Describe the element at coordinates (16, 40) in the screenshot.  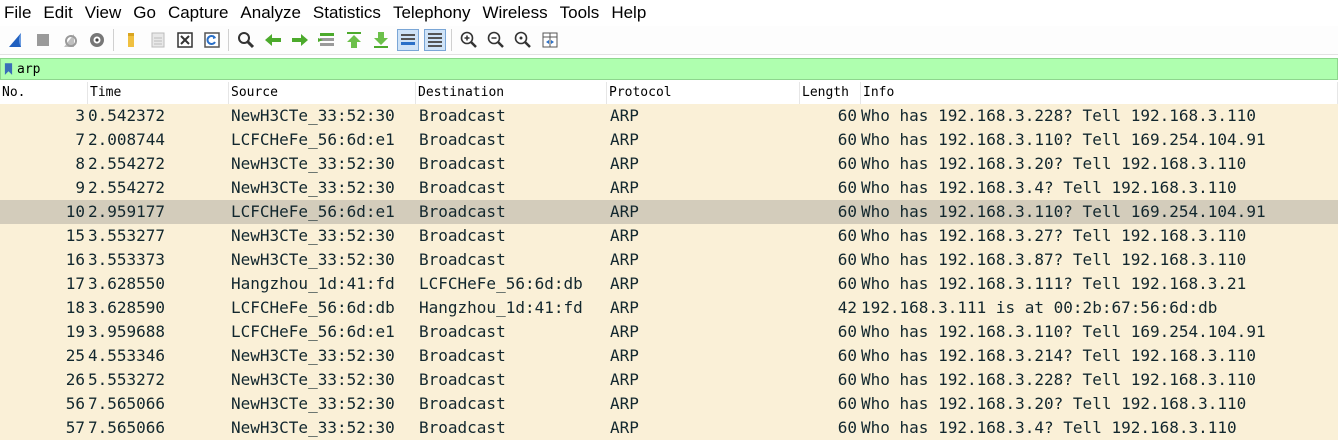
I see `shark-fin-start-icon` at that location.